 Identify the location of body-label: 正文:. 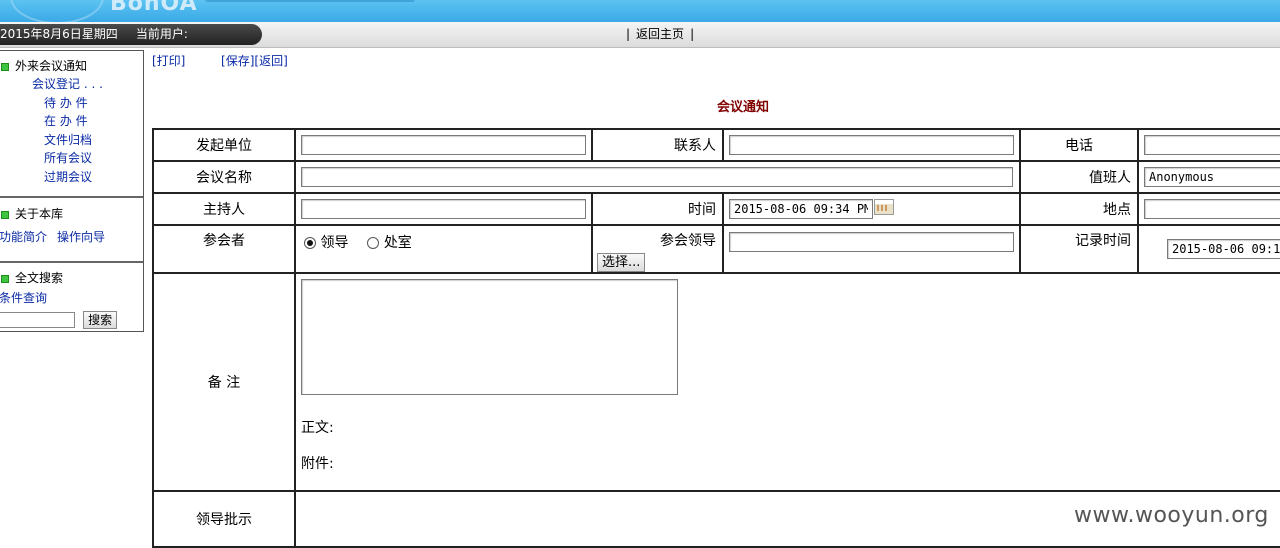
(317, 428).